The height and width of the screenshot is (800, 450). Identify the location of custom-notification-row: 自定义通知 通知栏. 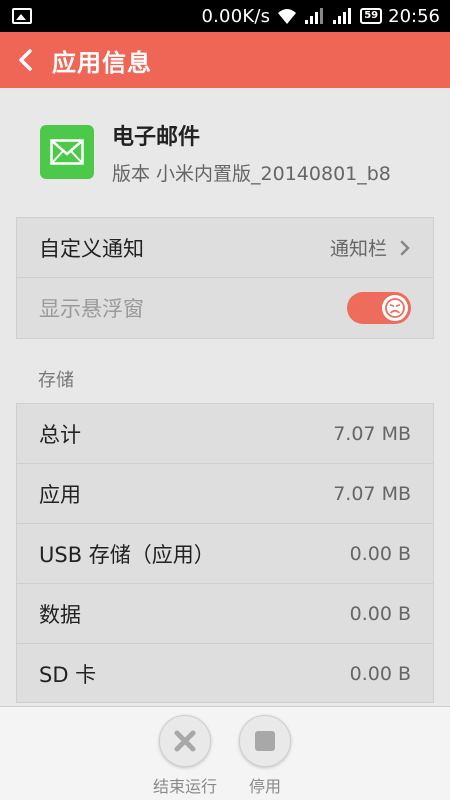
(225, 248).